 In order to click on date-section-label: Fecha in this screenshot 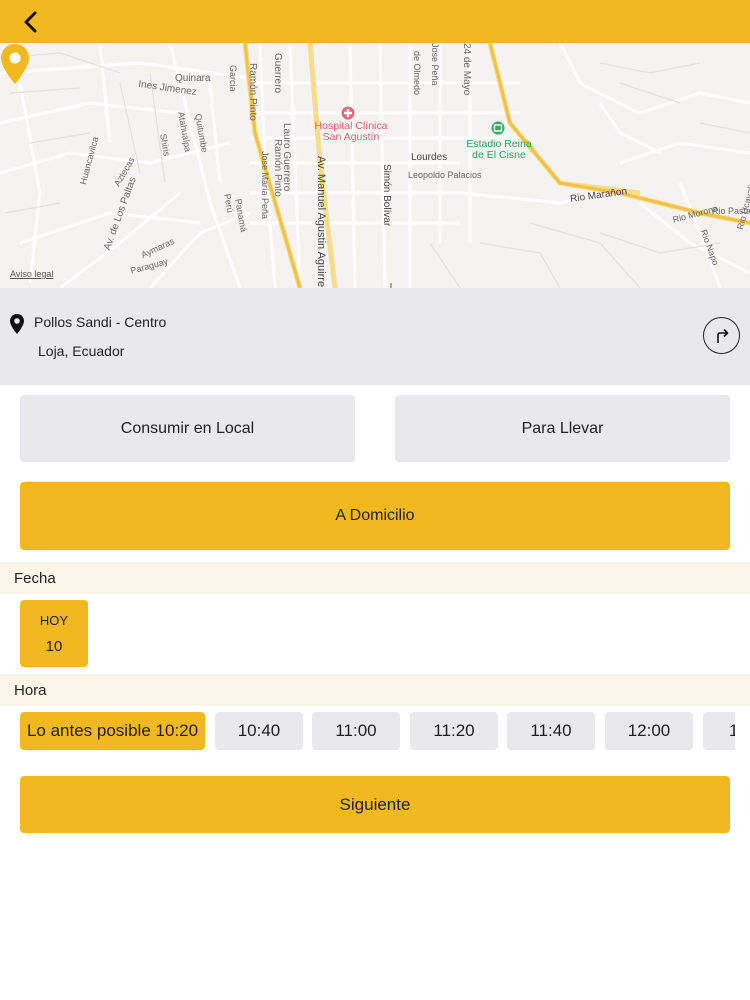, I will do `click(35, 578)`.